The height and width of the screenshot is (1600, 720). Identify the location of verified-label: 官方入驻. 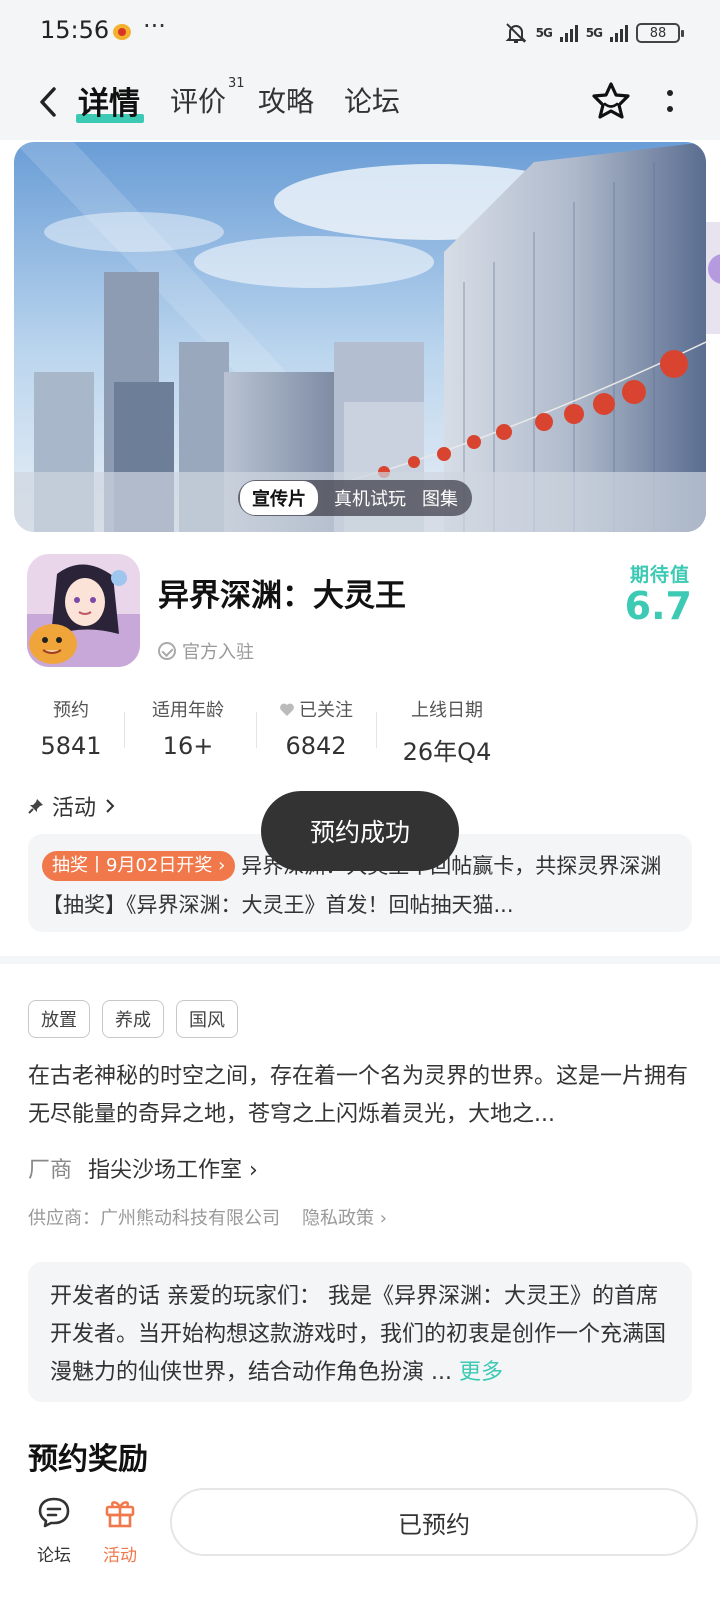
(218, 652).